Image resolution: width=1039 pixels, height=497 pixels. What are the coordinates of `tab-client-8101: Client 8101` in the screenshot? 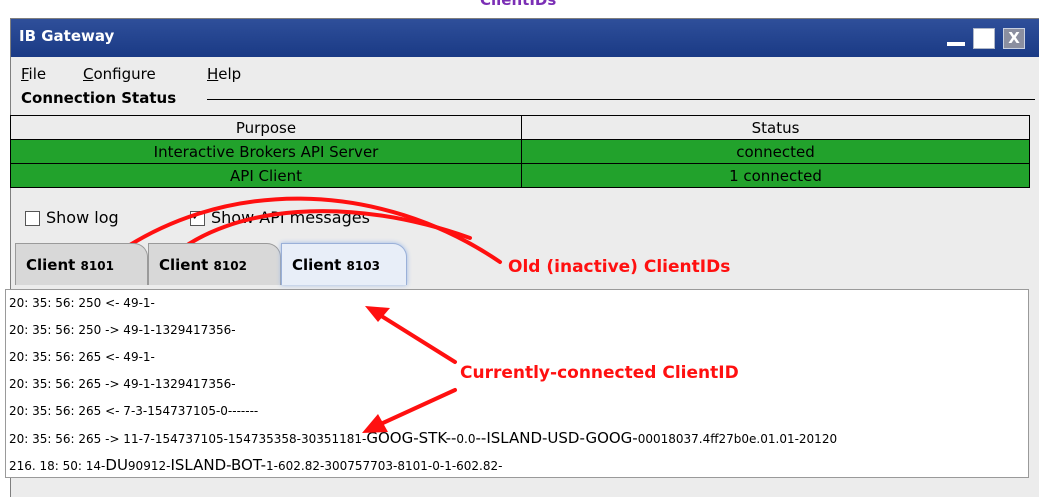 It's located at (81, 264).